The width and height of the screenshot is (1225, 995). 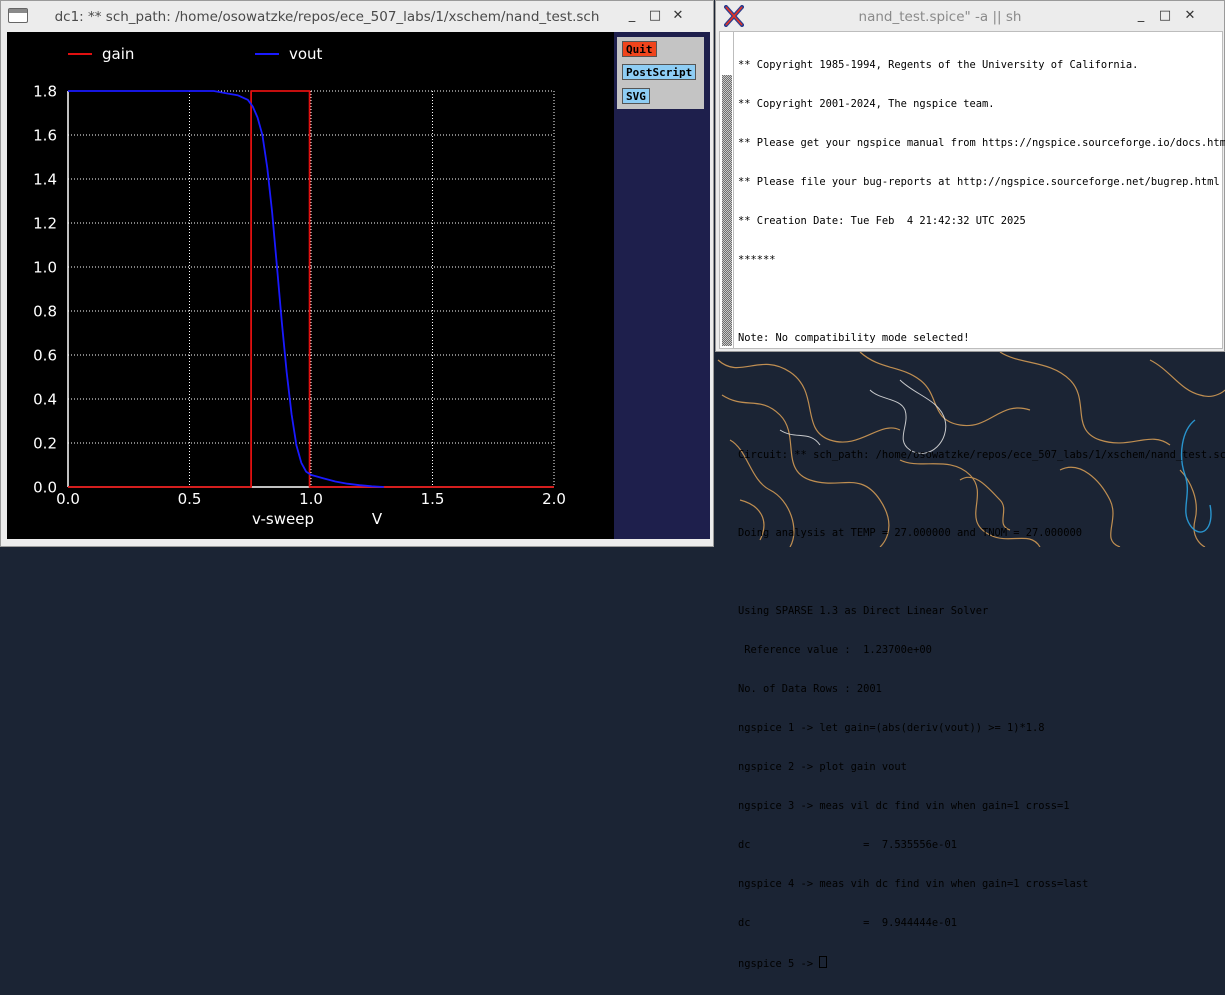 What do you see at coordinates (847, 923) in the screenshot?
I see `terminal-line: dc = 9.944444e-01` at bounding box center [847, 923].